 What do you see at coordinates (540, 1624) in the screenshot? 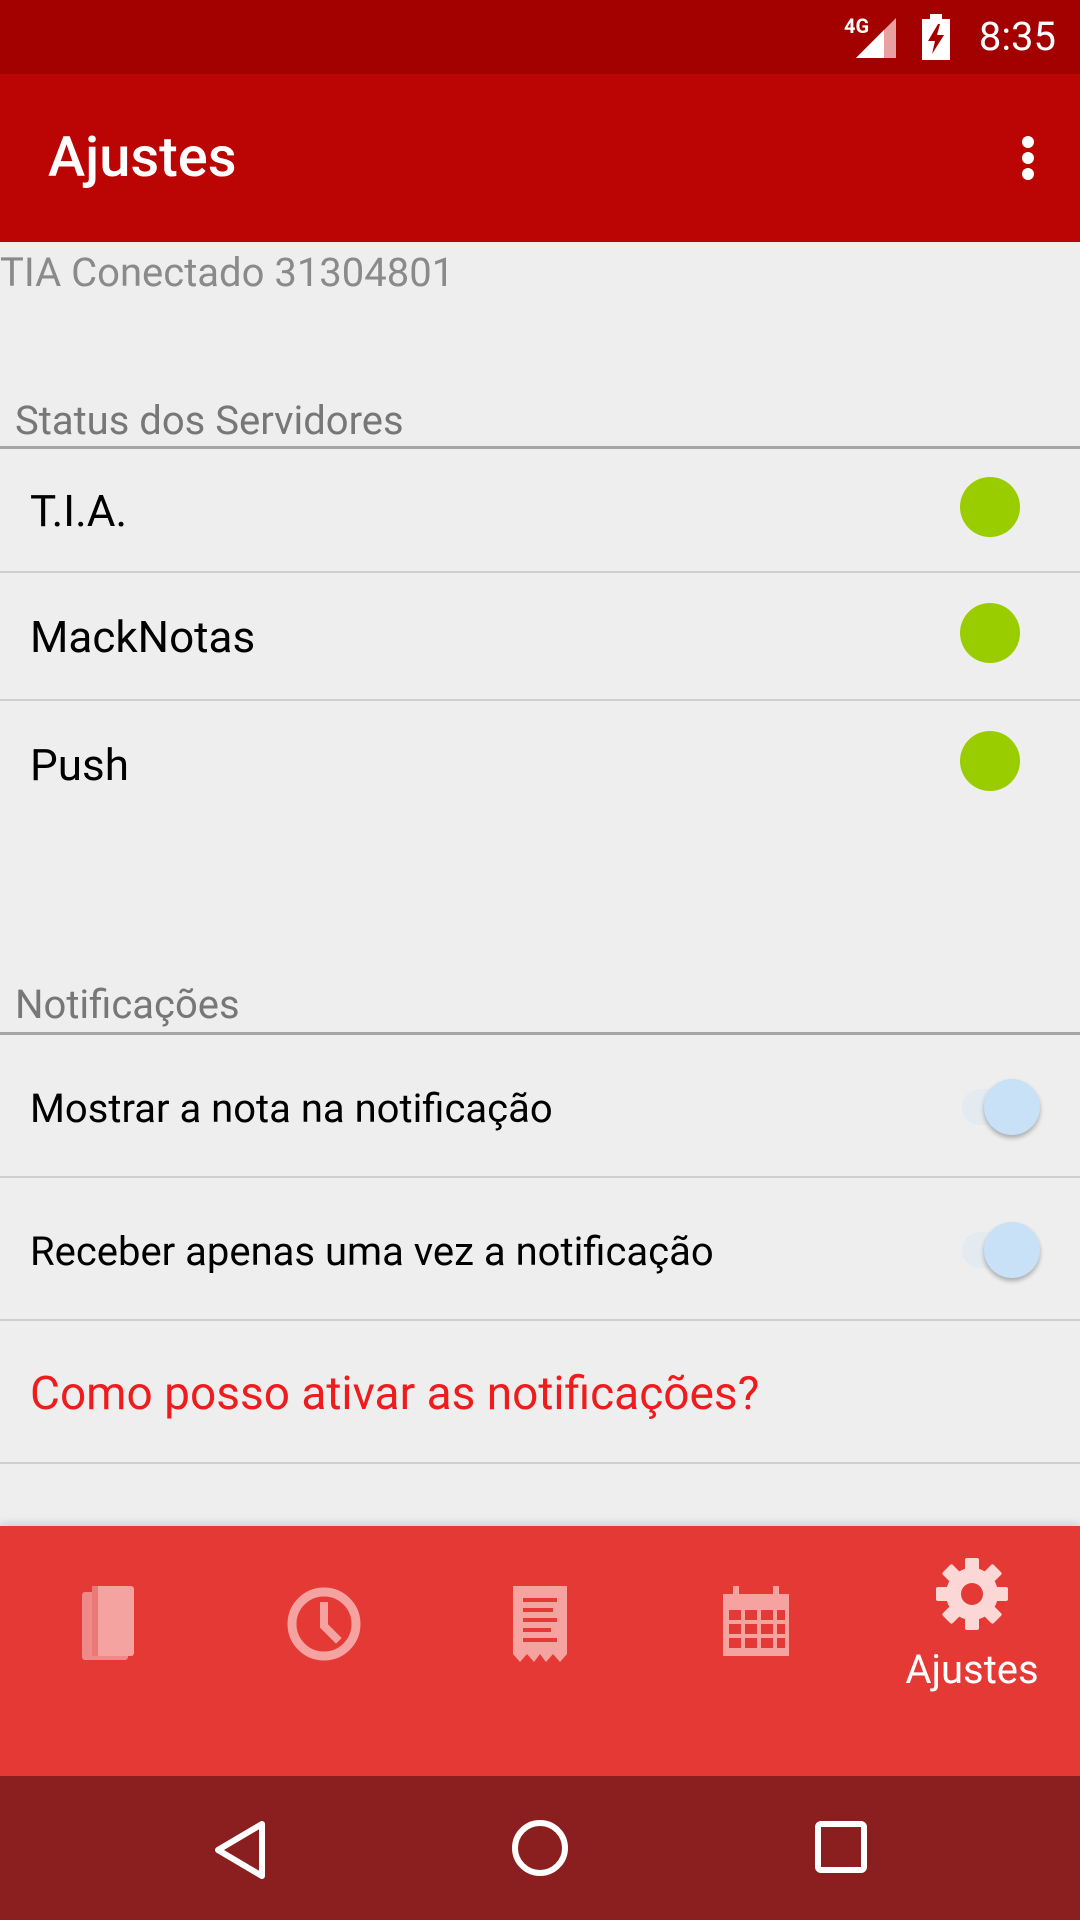
I see `receipt-icon` at bounding box center [540, 1624].